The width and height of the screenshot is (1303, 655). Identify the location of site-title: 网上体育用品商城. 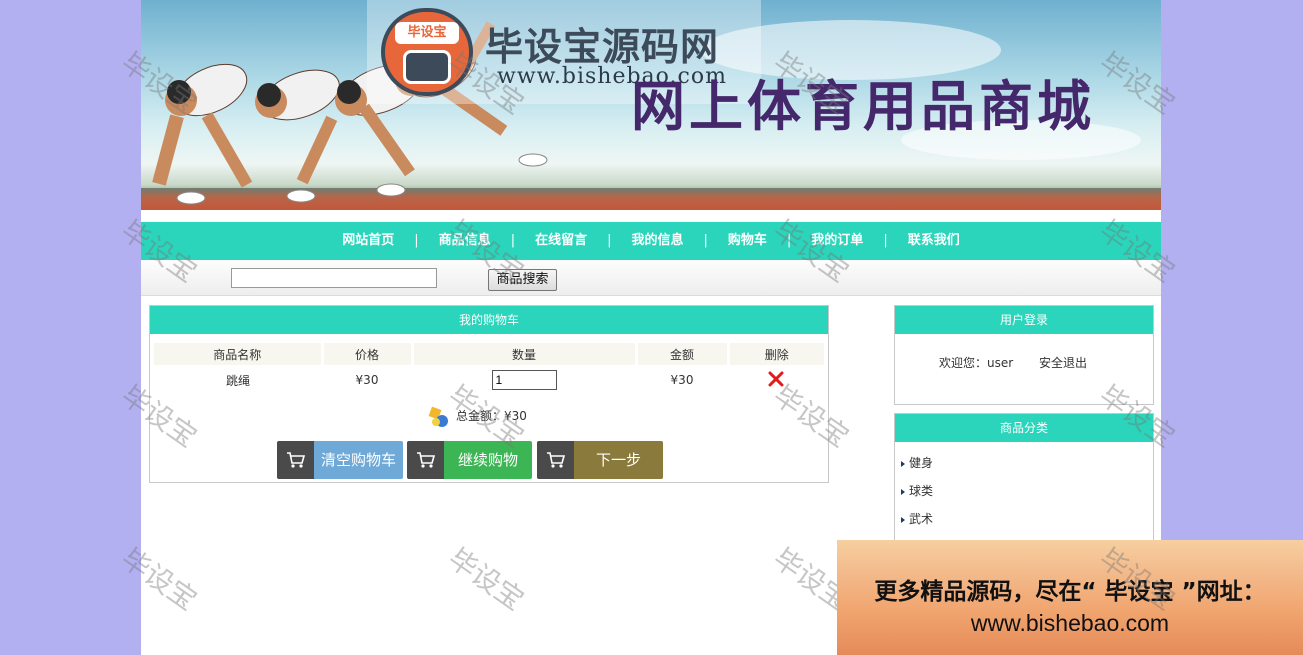
(863, 106).